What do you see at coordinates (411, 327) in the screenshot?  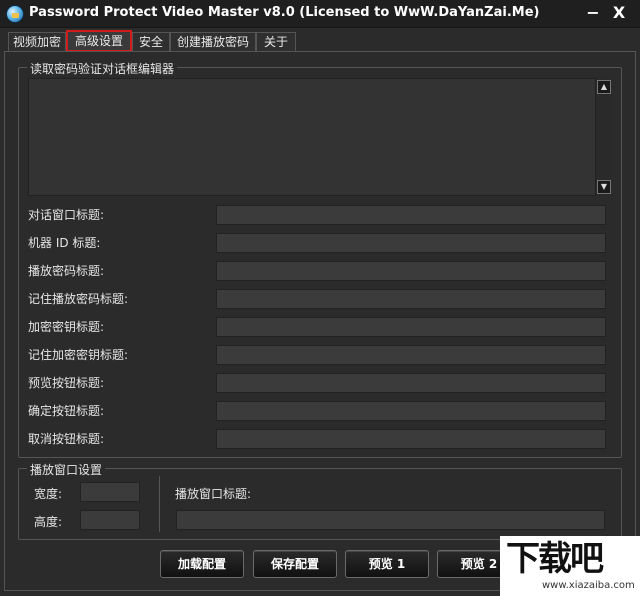 I see `encrypt-key-title-input` at bounding box center [411, 327].